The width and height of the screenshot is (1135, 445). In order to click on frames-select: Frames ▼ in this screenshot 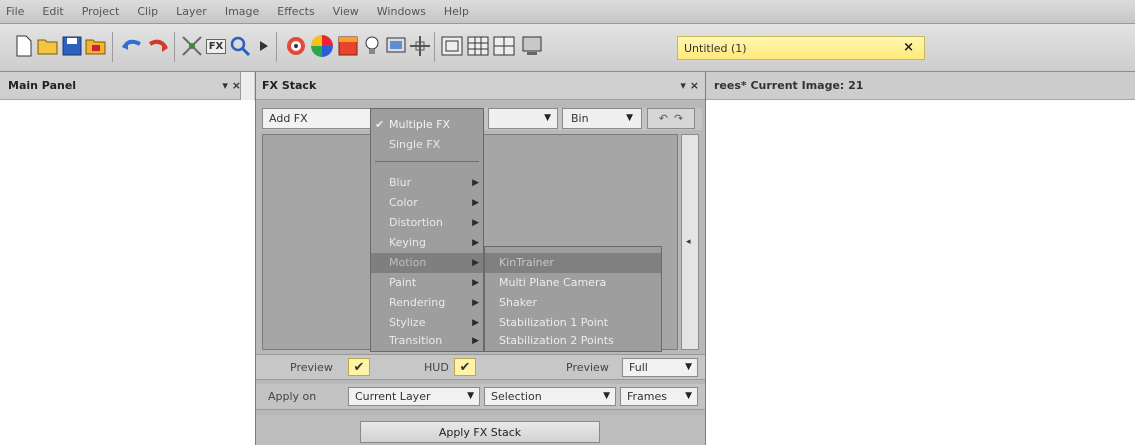, I will do `click(659, 396)`.